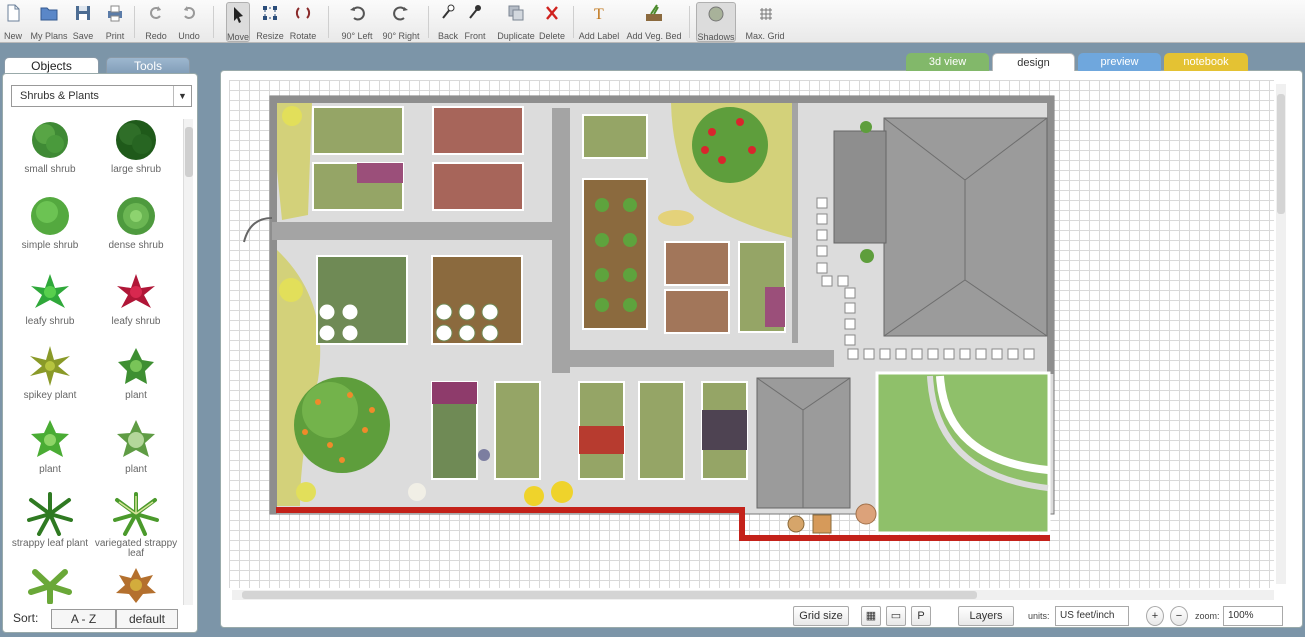 The height and width of the screenshot is (637, 1305). I want to click on resize-icon, so click(270, 13).